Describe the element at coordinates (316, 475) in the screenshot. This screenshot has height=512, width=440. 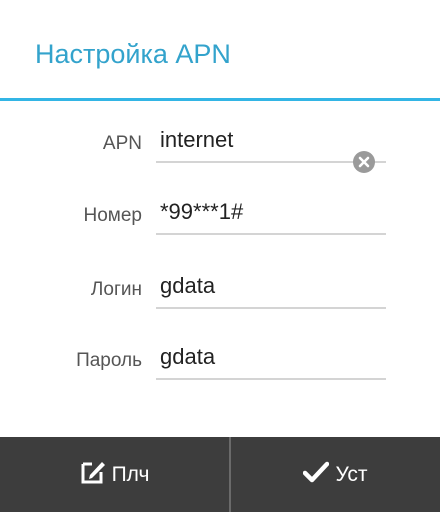
I see `checkmark-icon` at that location.